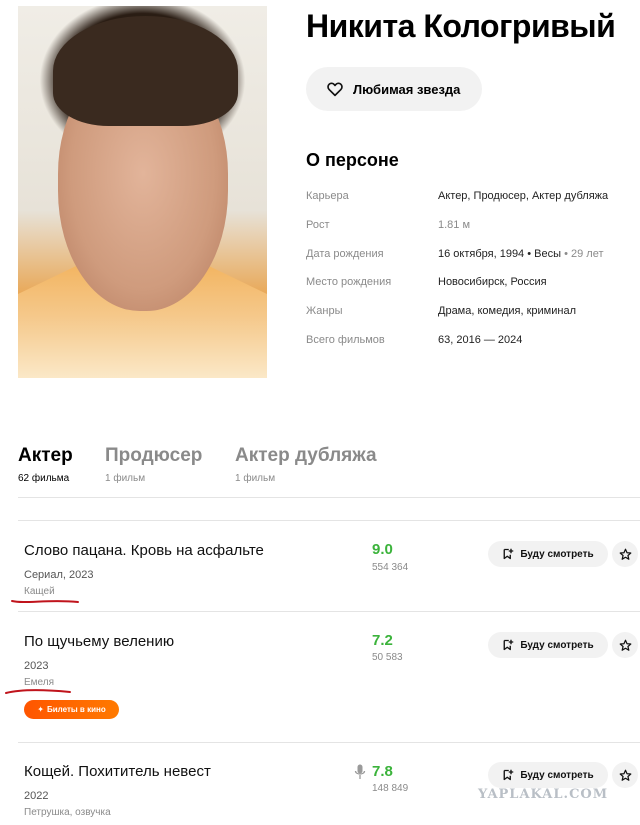 The height and width of the screenshot is (825, 640). What do you see at coordinates (382, 549) in the screenshot?
I see `film-rating: 9.0` at bounding box center [382, 549].